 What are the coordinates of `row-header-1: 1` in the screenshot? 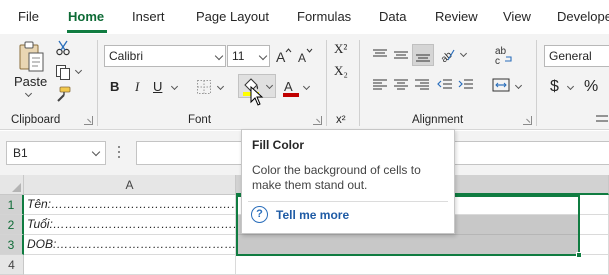 It's located at (12, 205).